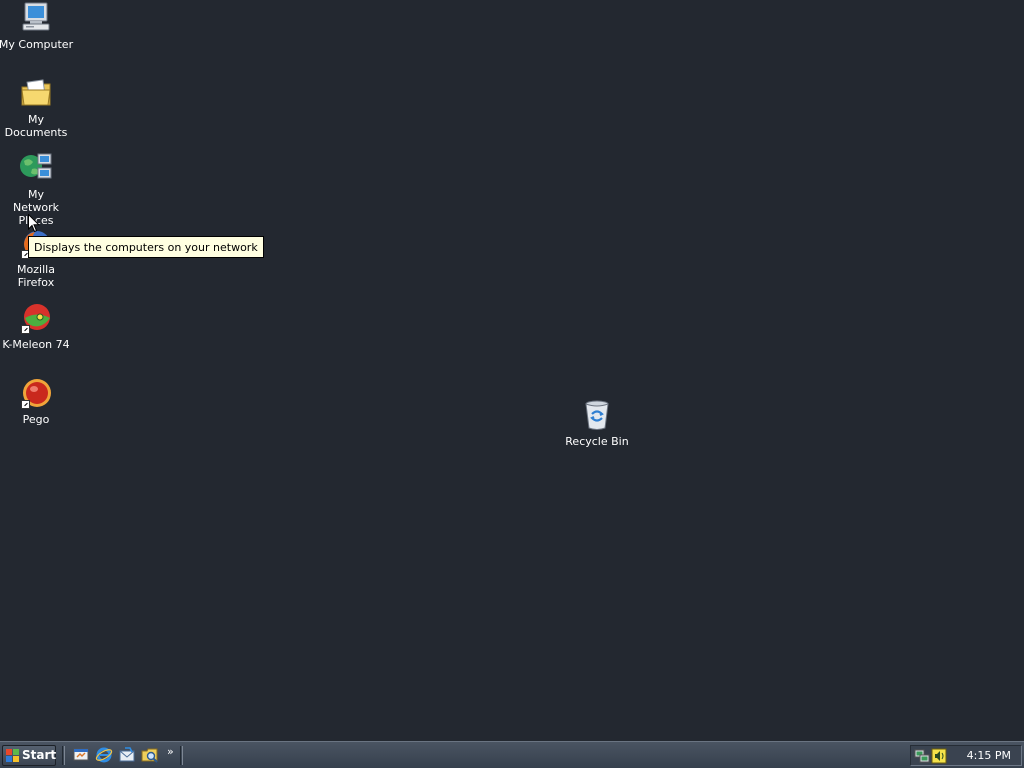 This screenshot has width=1024, height=768. I want to click on desktop-icon-label: My Documents, so click(36, 126).